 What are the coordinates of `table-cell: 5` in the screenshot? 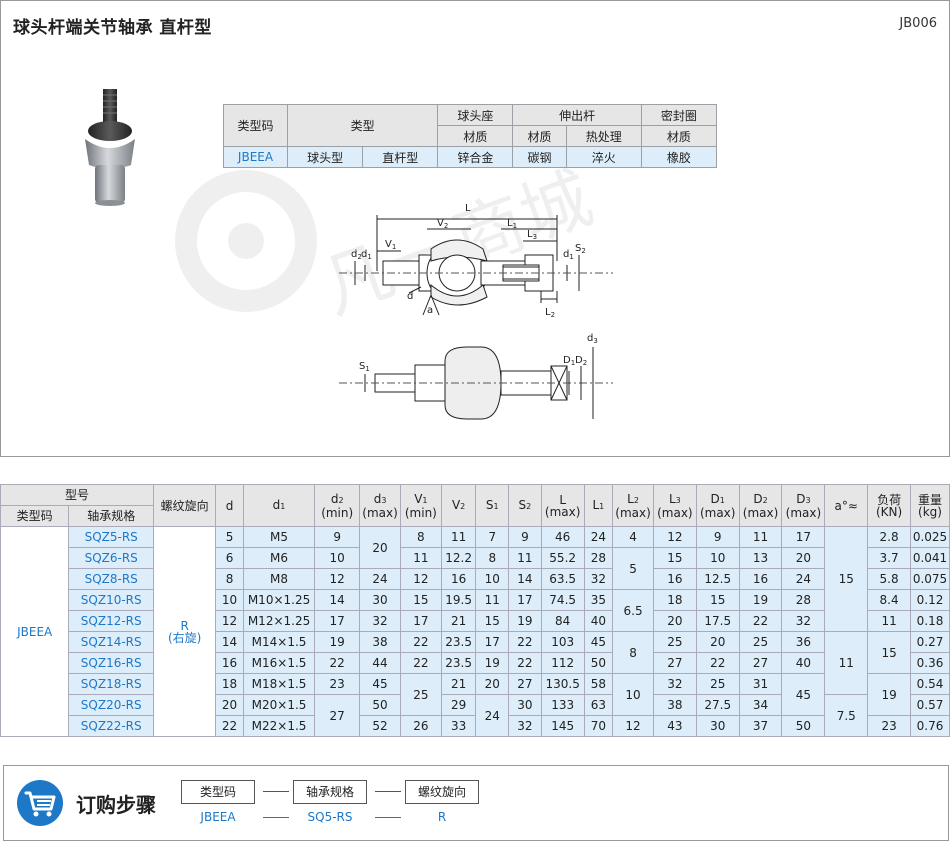 It's located at (633, 568).